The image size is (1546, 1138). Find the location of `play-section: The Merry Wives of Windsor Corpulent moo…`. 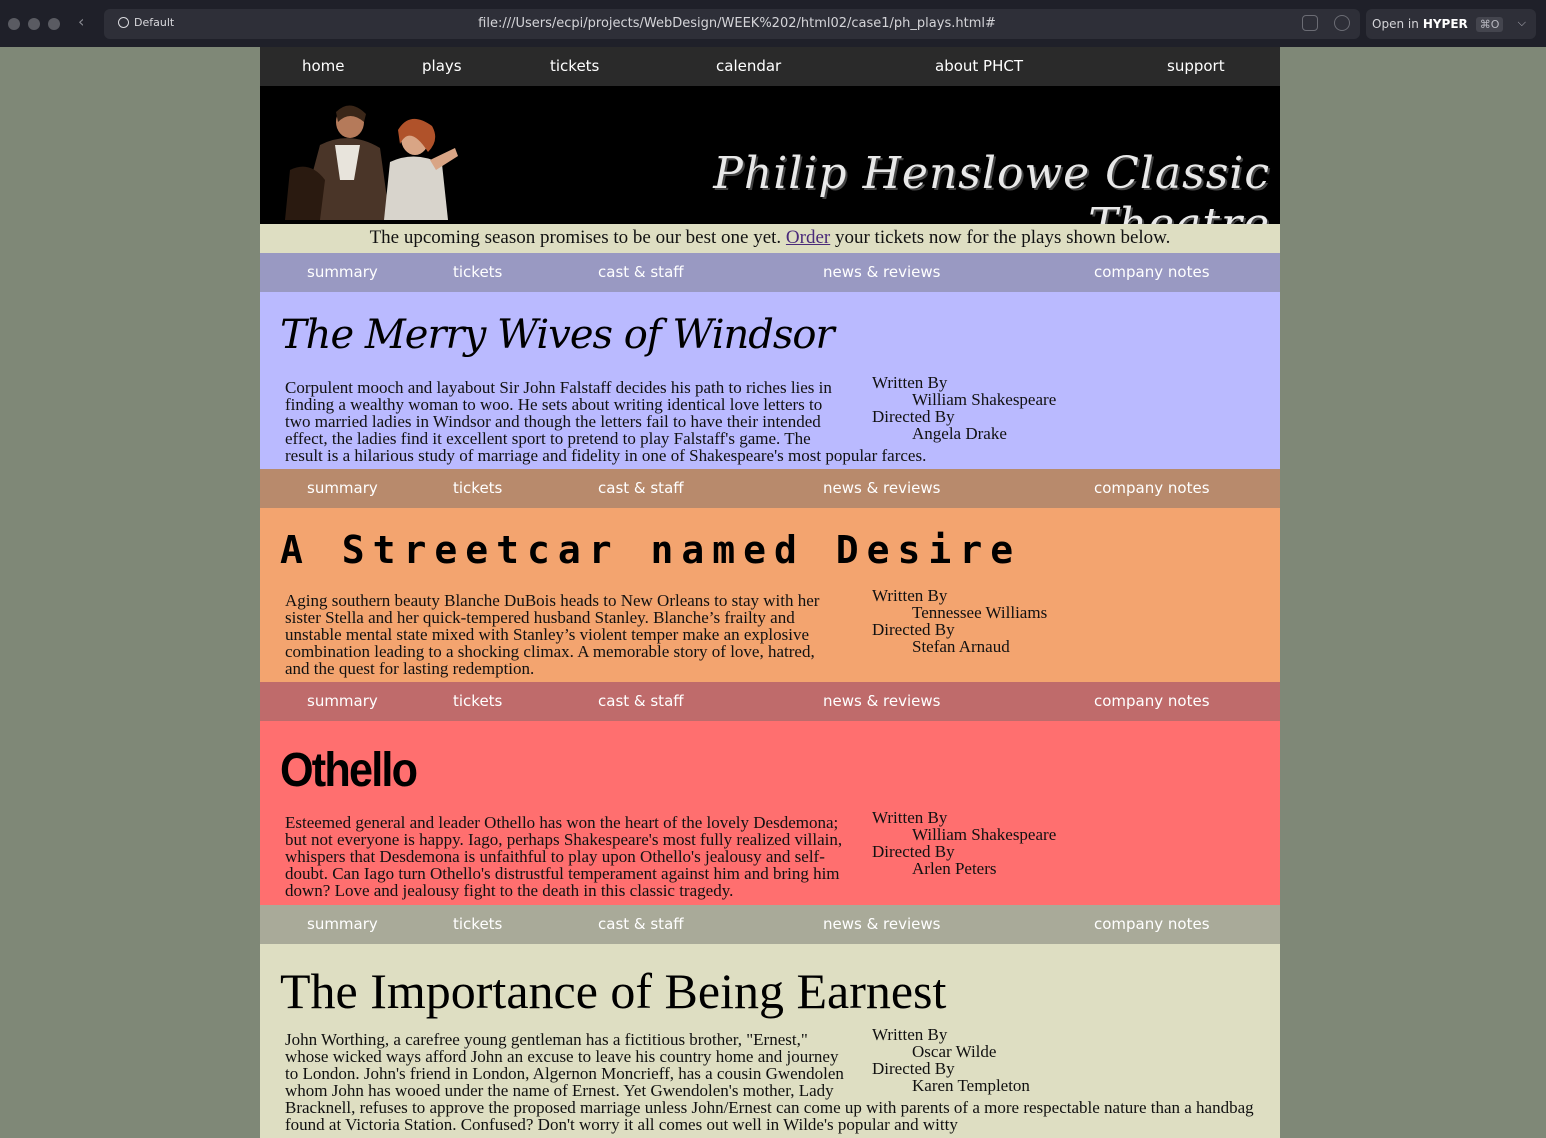

play-section: The Merry Wives of Windsor Corpulent moo… is located at coordinates (770, 380).